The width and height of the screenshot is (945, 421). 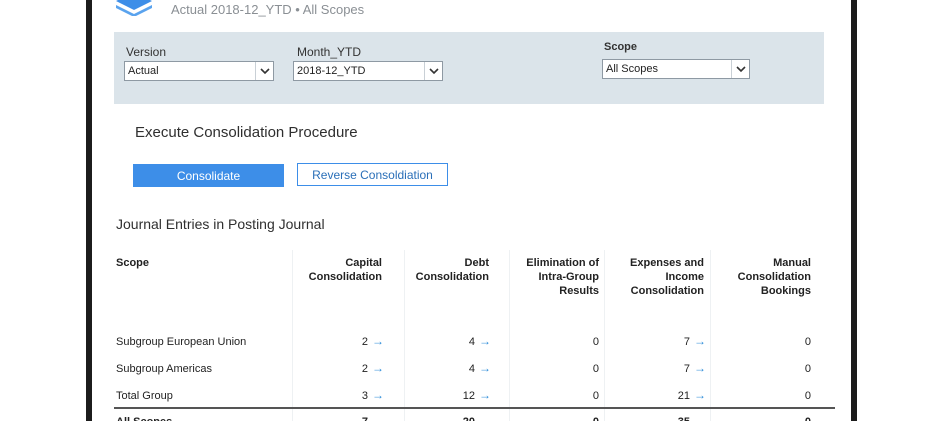 What do you see at coordinates (46, 210) in the screenshot?
I see `device-bezel-left` at bounding box center [46, 210].